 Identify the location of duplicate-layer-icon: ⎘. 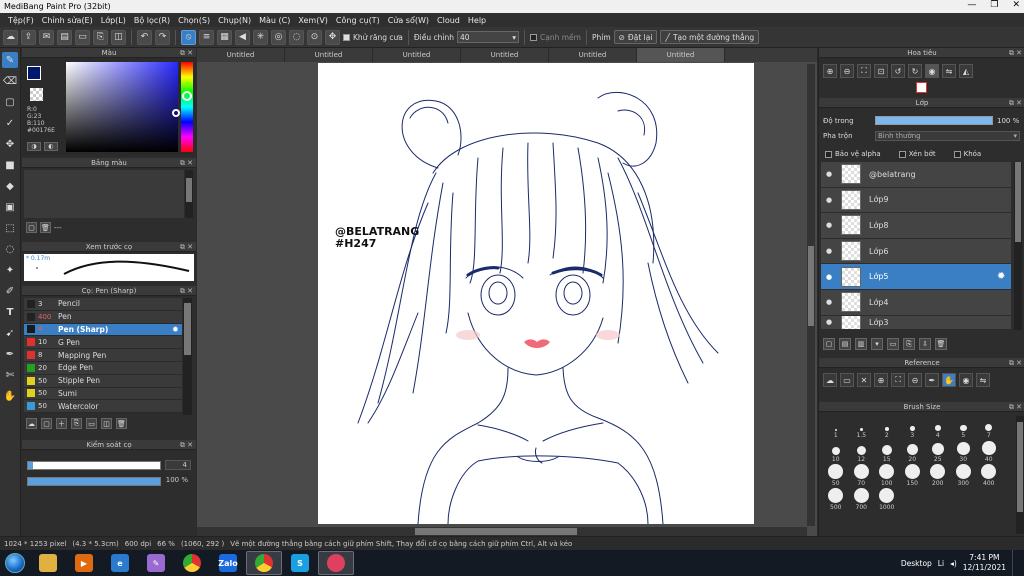
(909, 344).